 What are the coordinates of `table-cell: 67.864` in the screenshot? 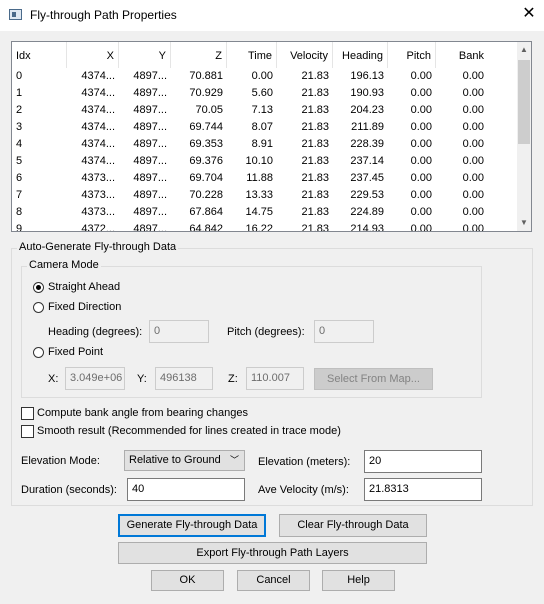 It's located at (206, 212).